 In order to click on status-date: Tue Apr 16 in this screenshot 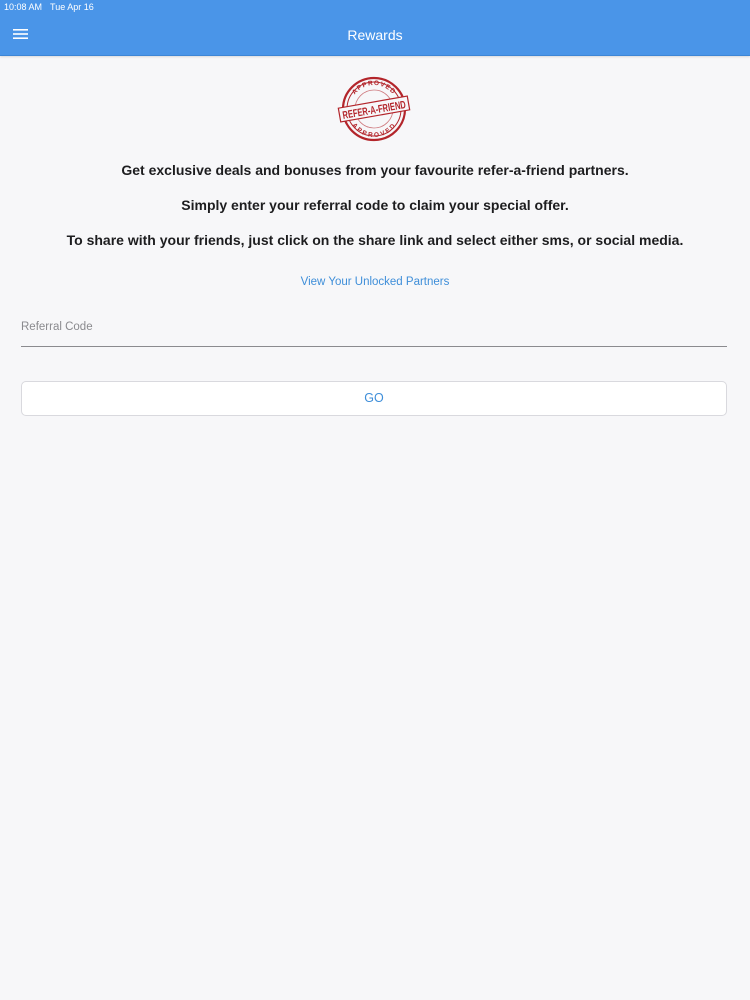, I will do `click(72, 7)`.